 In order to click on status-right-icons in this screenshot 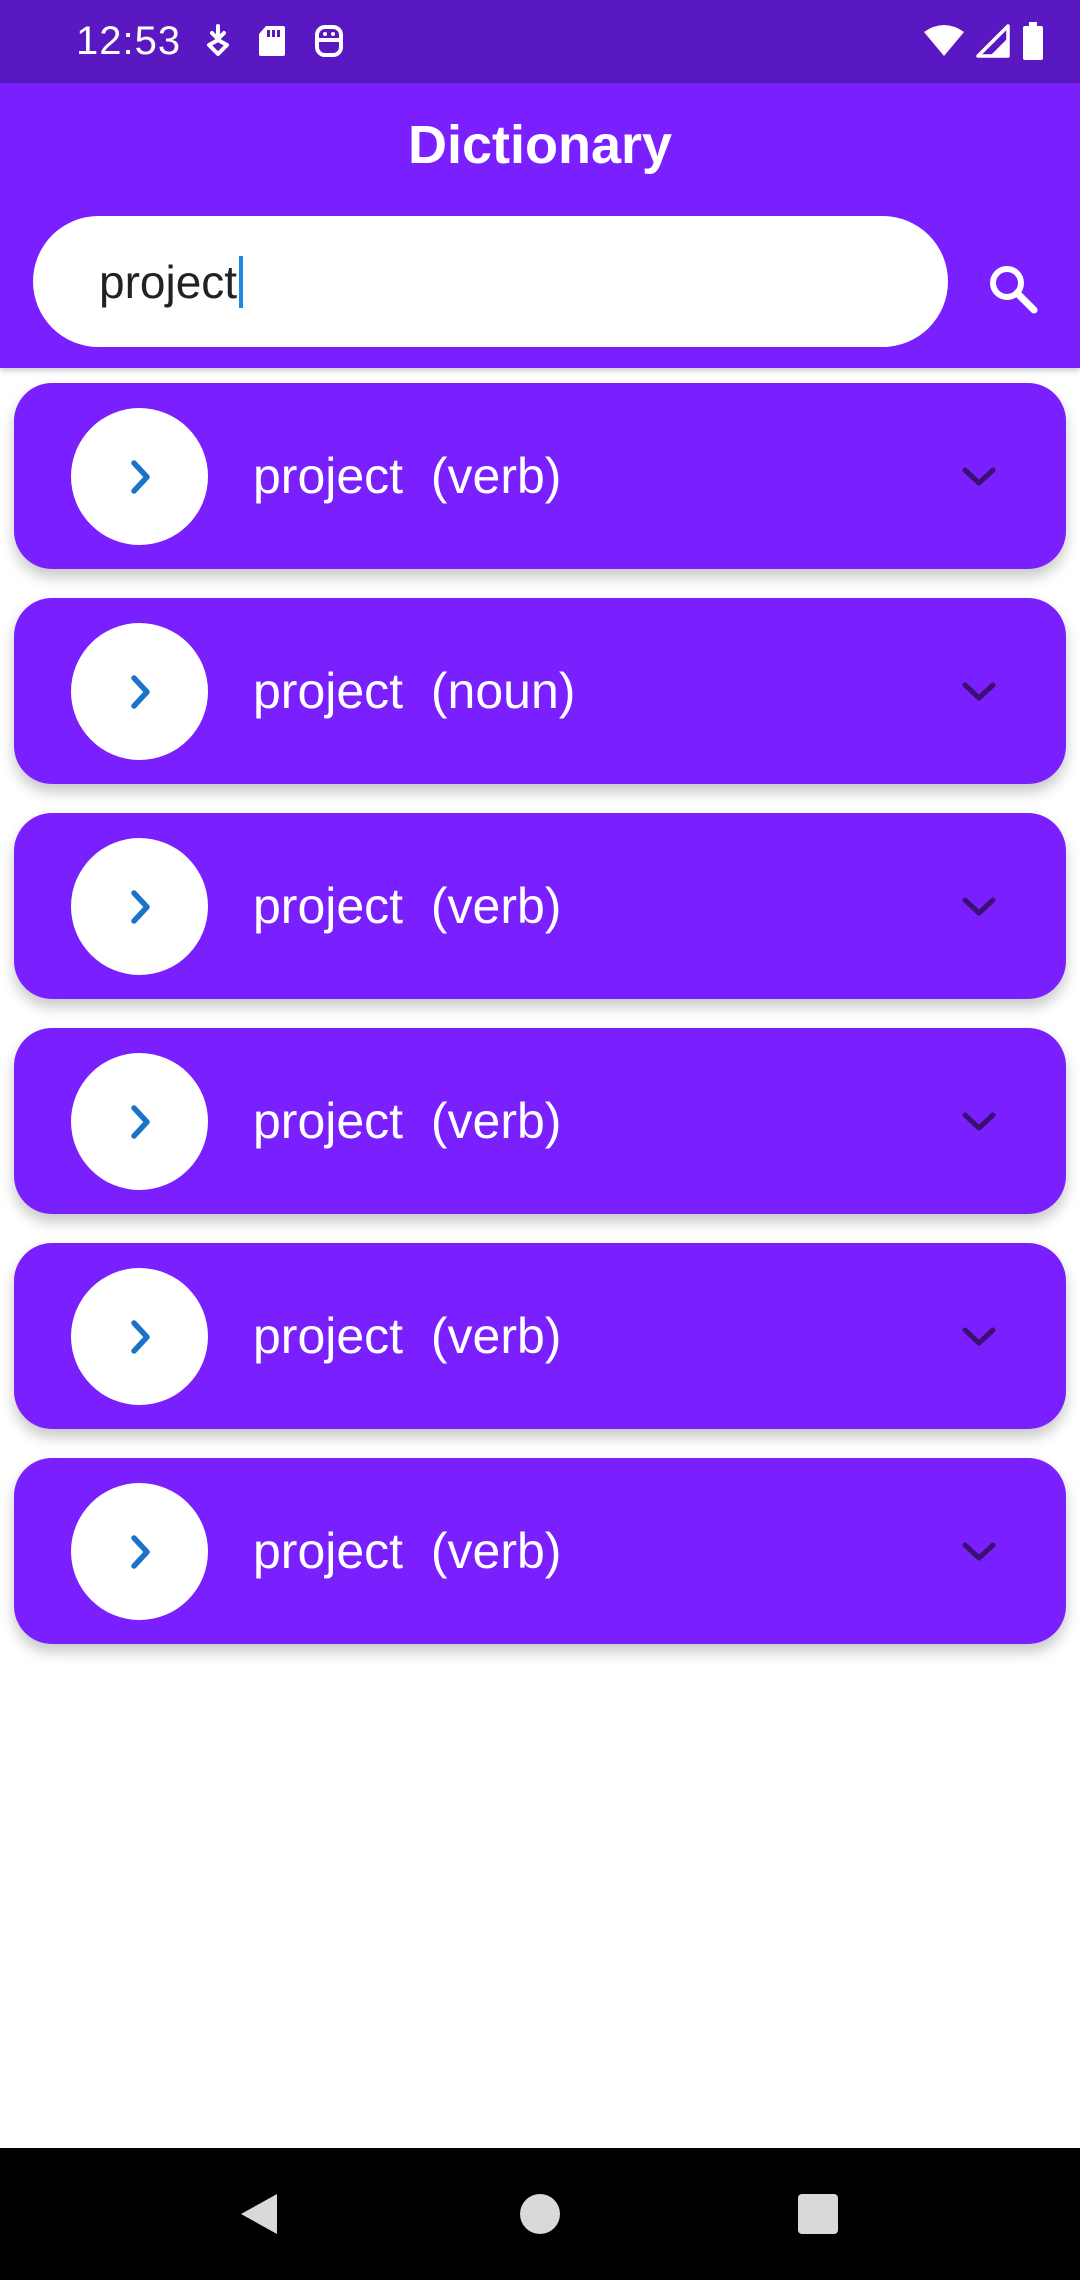, I will do `click(984, 41)`.